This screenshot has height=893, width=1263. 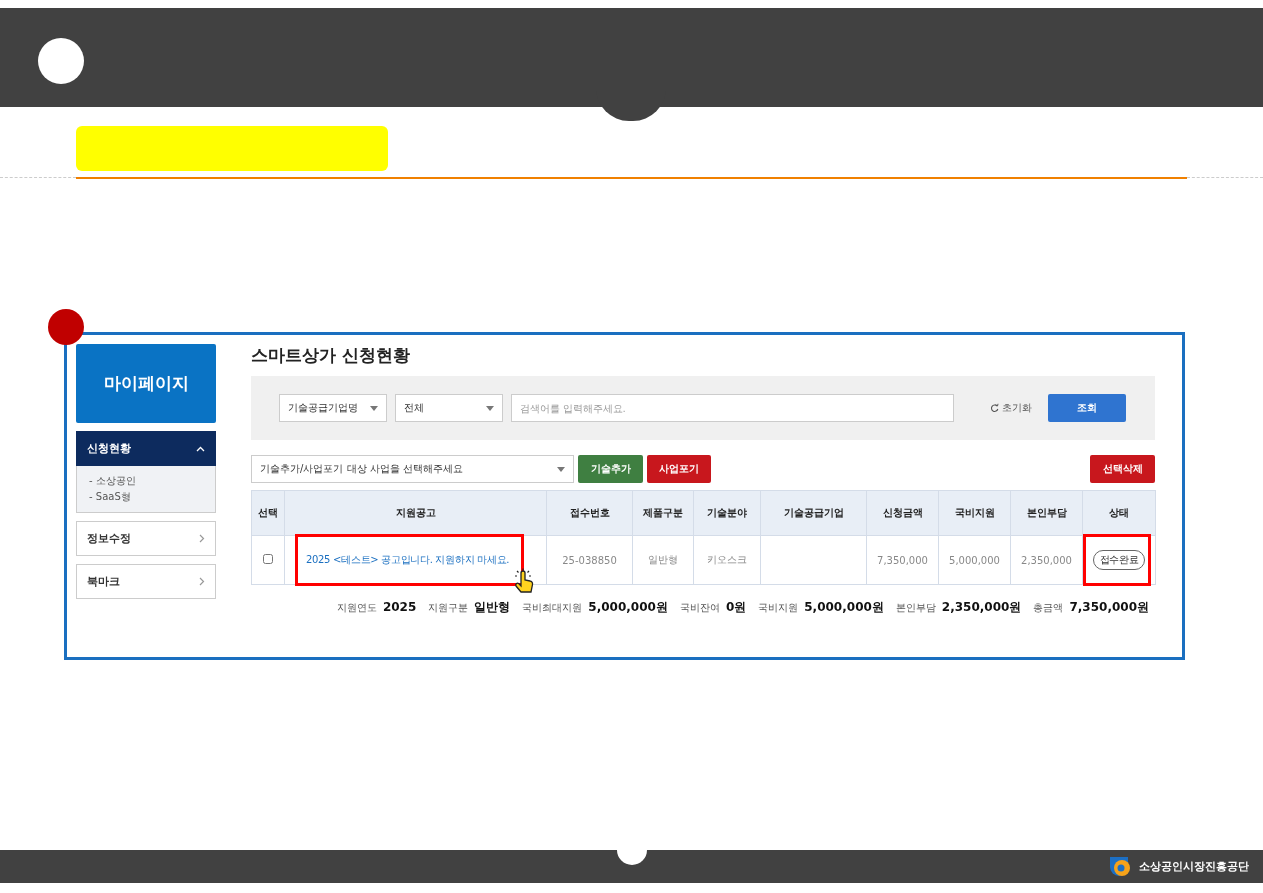 What do you see at coordinates (331, 355) in the screenshot?
I see `page-title: 스마트상가 신청현황` at bounding box center [331, 355].